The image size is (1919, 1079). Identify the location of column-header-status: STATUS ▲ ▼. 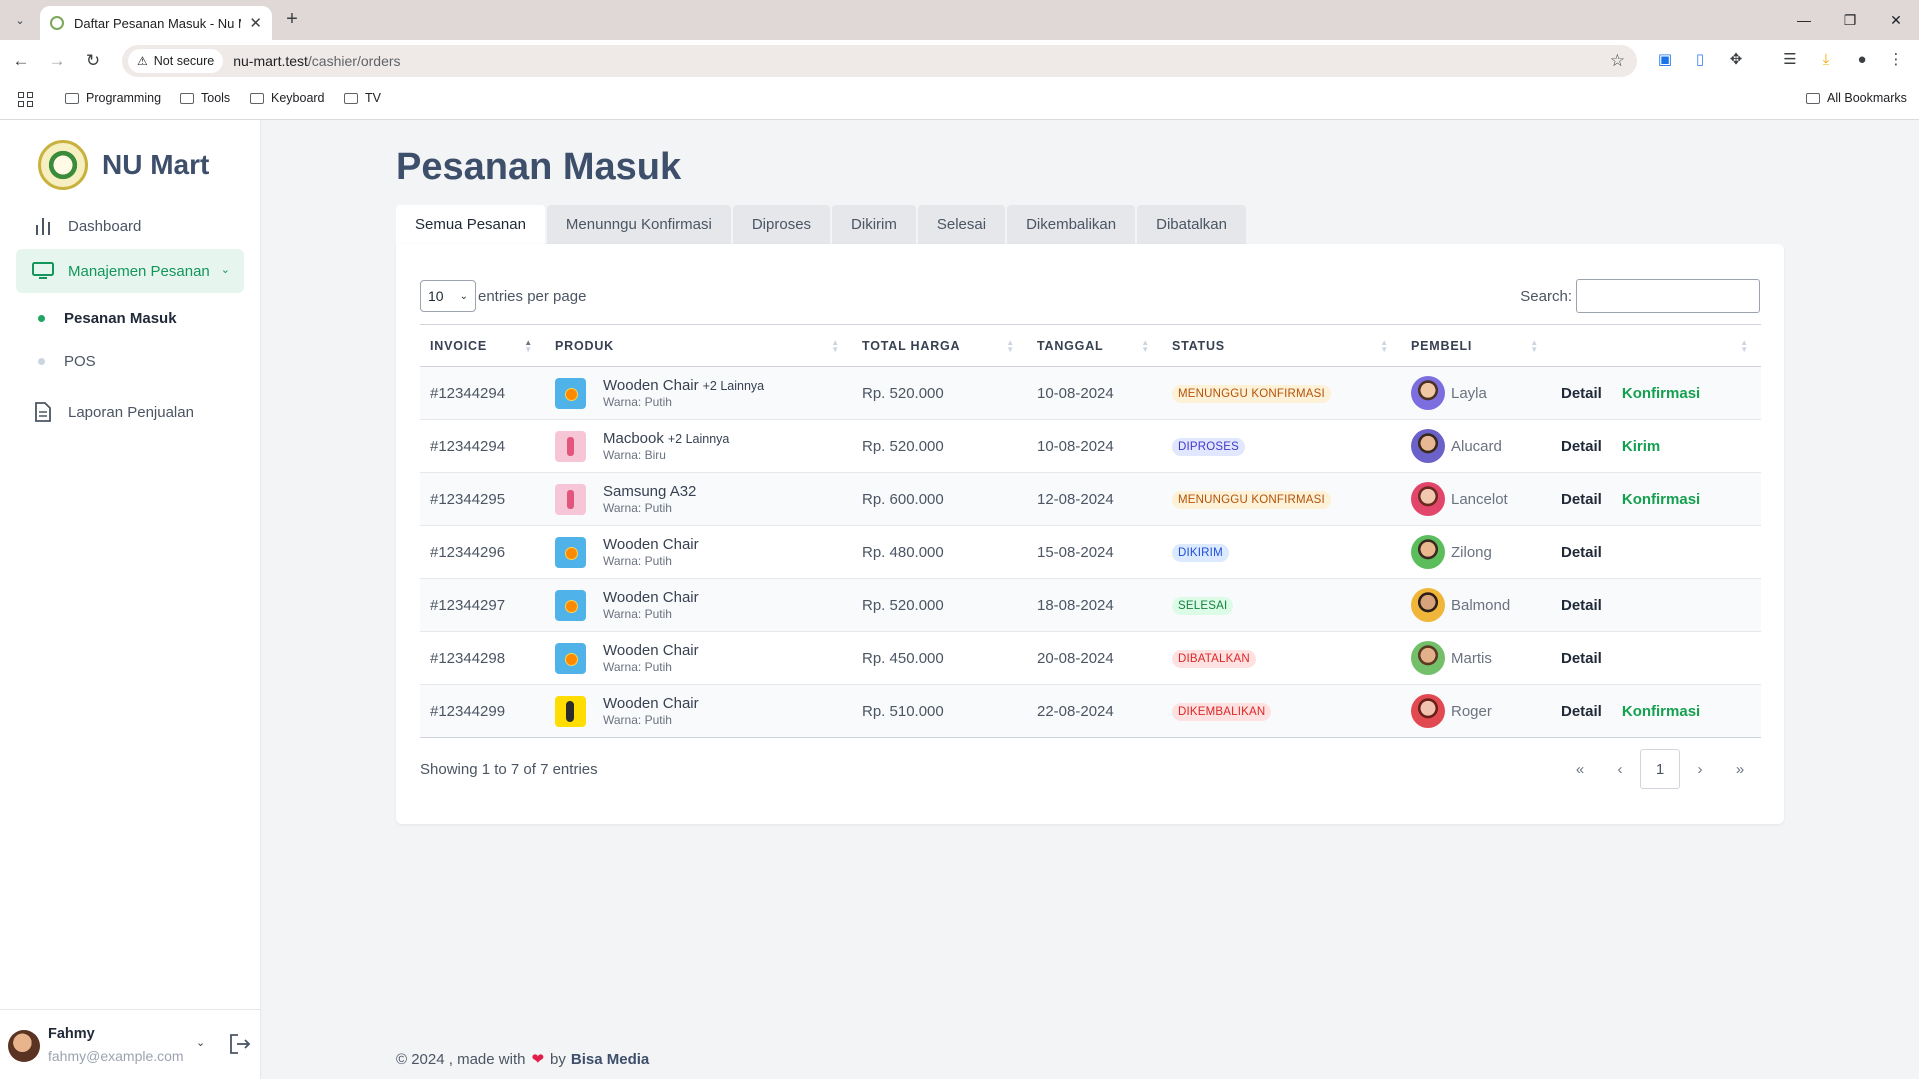
(1281, 345).